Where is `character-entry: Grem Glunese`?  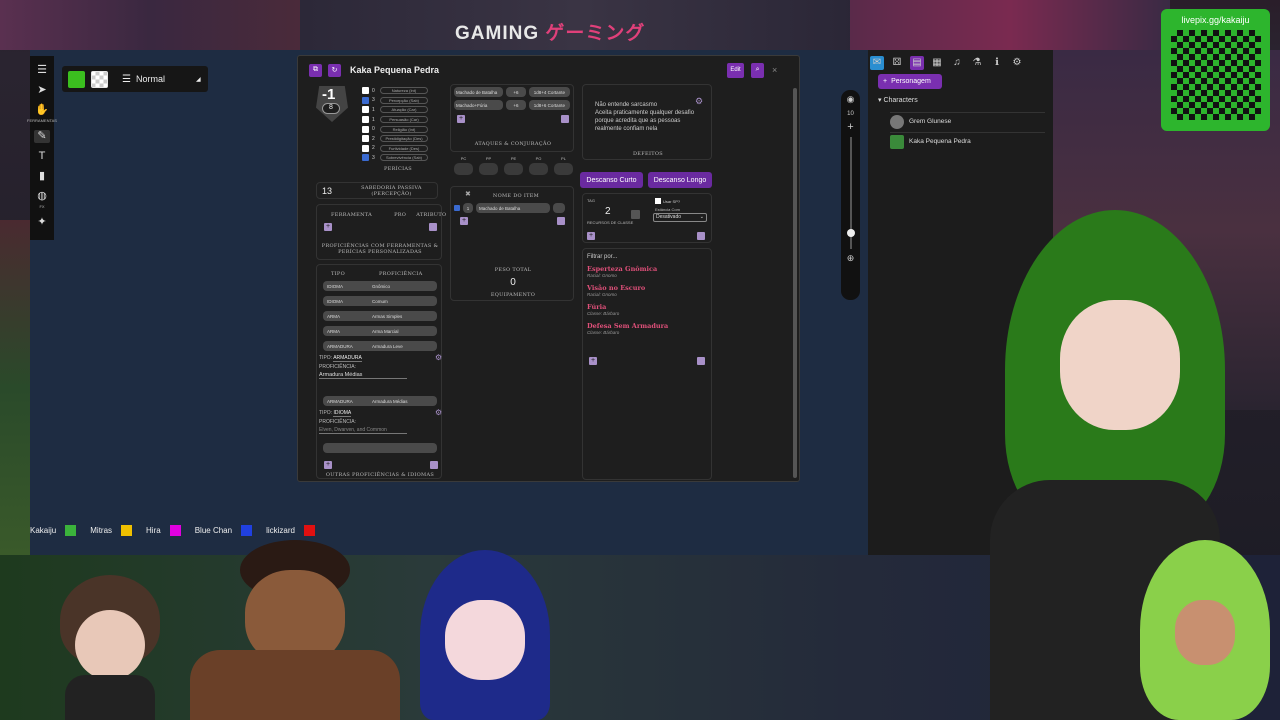 character-entry: Grem Glunese is located at coordinates (967, 121).